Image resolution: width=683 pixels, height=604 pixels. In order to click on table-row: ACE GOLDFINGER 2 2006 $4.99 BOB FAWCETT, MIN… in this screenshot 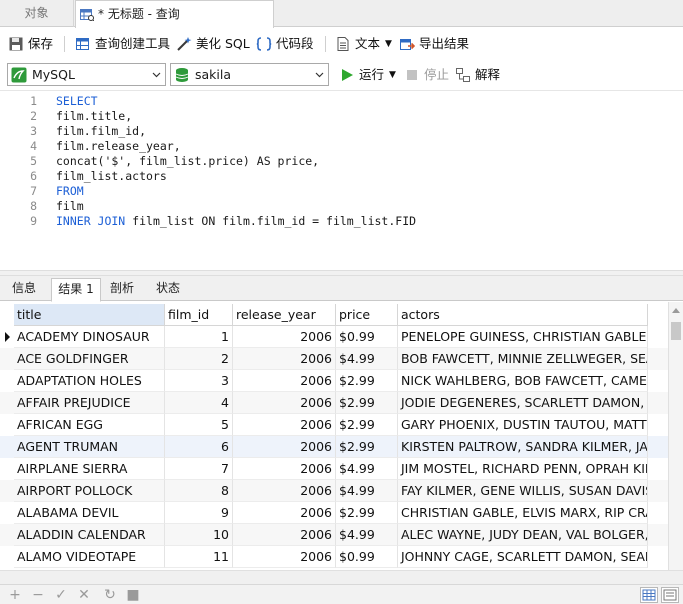, I will do `click(334, 359)`.